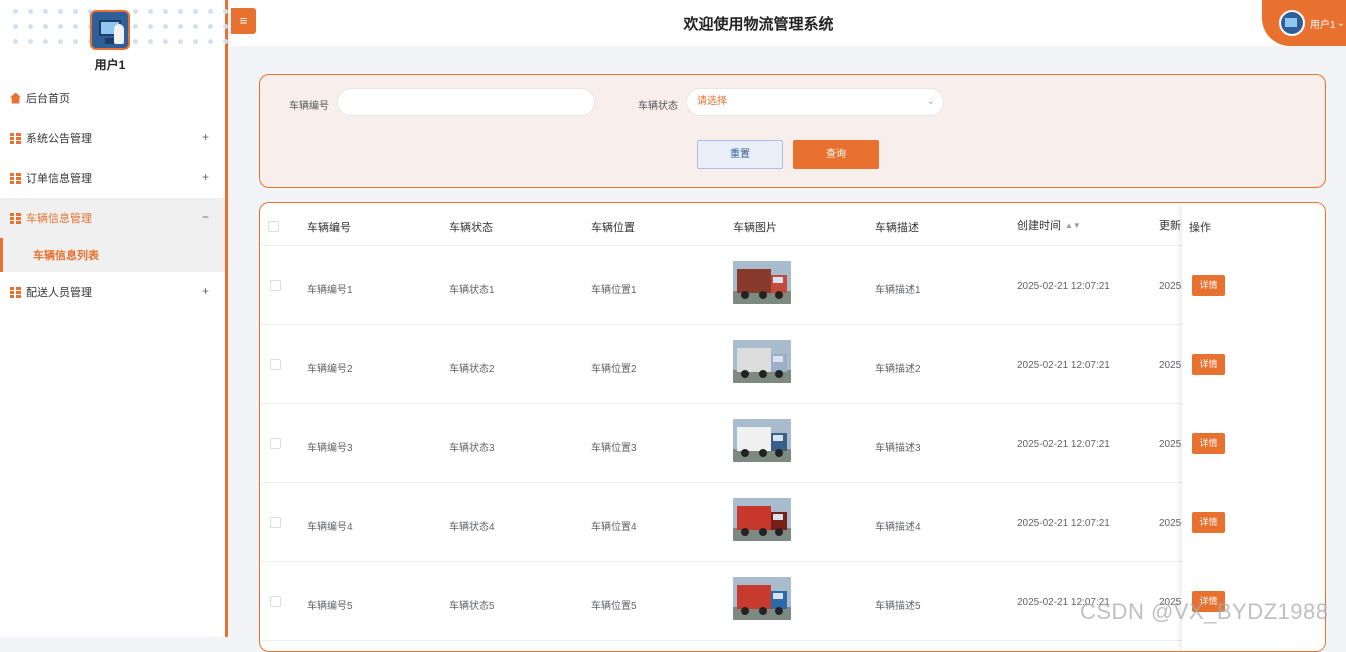 The height and width of the screenshot is (652, 1346). Describe the element at coordinates (48, 99) in the screenshot. I see `sidebar-item-label: 后台首页` at that location.